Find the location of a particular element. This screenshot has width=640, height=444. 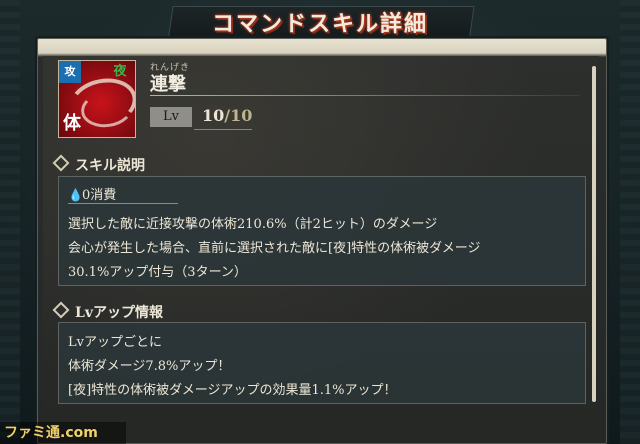

cost-row: 💧0消費 is located at coordinates (92, 193).